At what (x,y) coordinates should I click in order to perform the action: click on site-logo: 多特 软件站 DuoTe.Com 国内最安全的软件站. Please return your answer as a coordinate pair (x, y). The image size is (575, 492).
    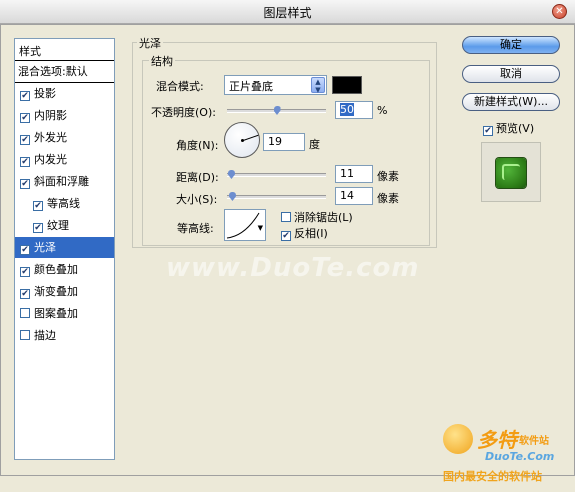
    Looking at the image, I should click on (506, 456).